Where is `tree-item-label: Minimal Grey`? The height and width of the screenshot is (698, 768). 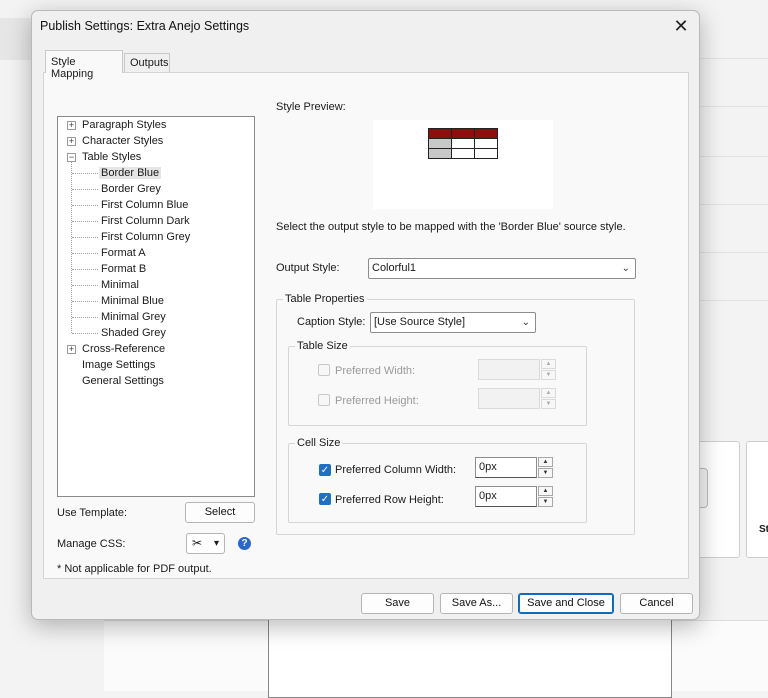
tree-item-label: Minimal Grey is located at coordinates (133, 317).